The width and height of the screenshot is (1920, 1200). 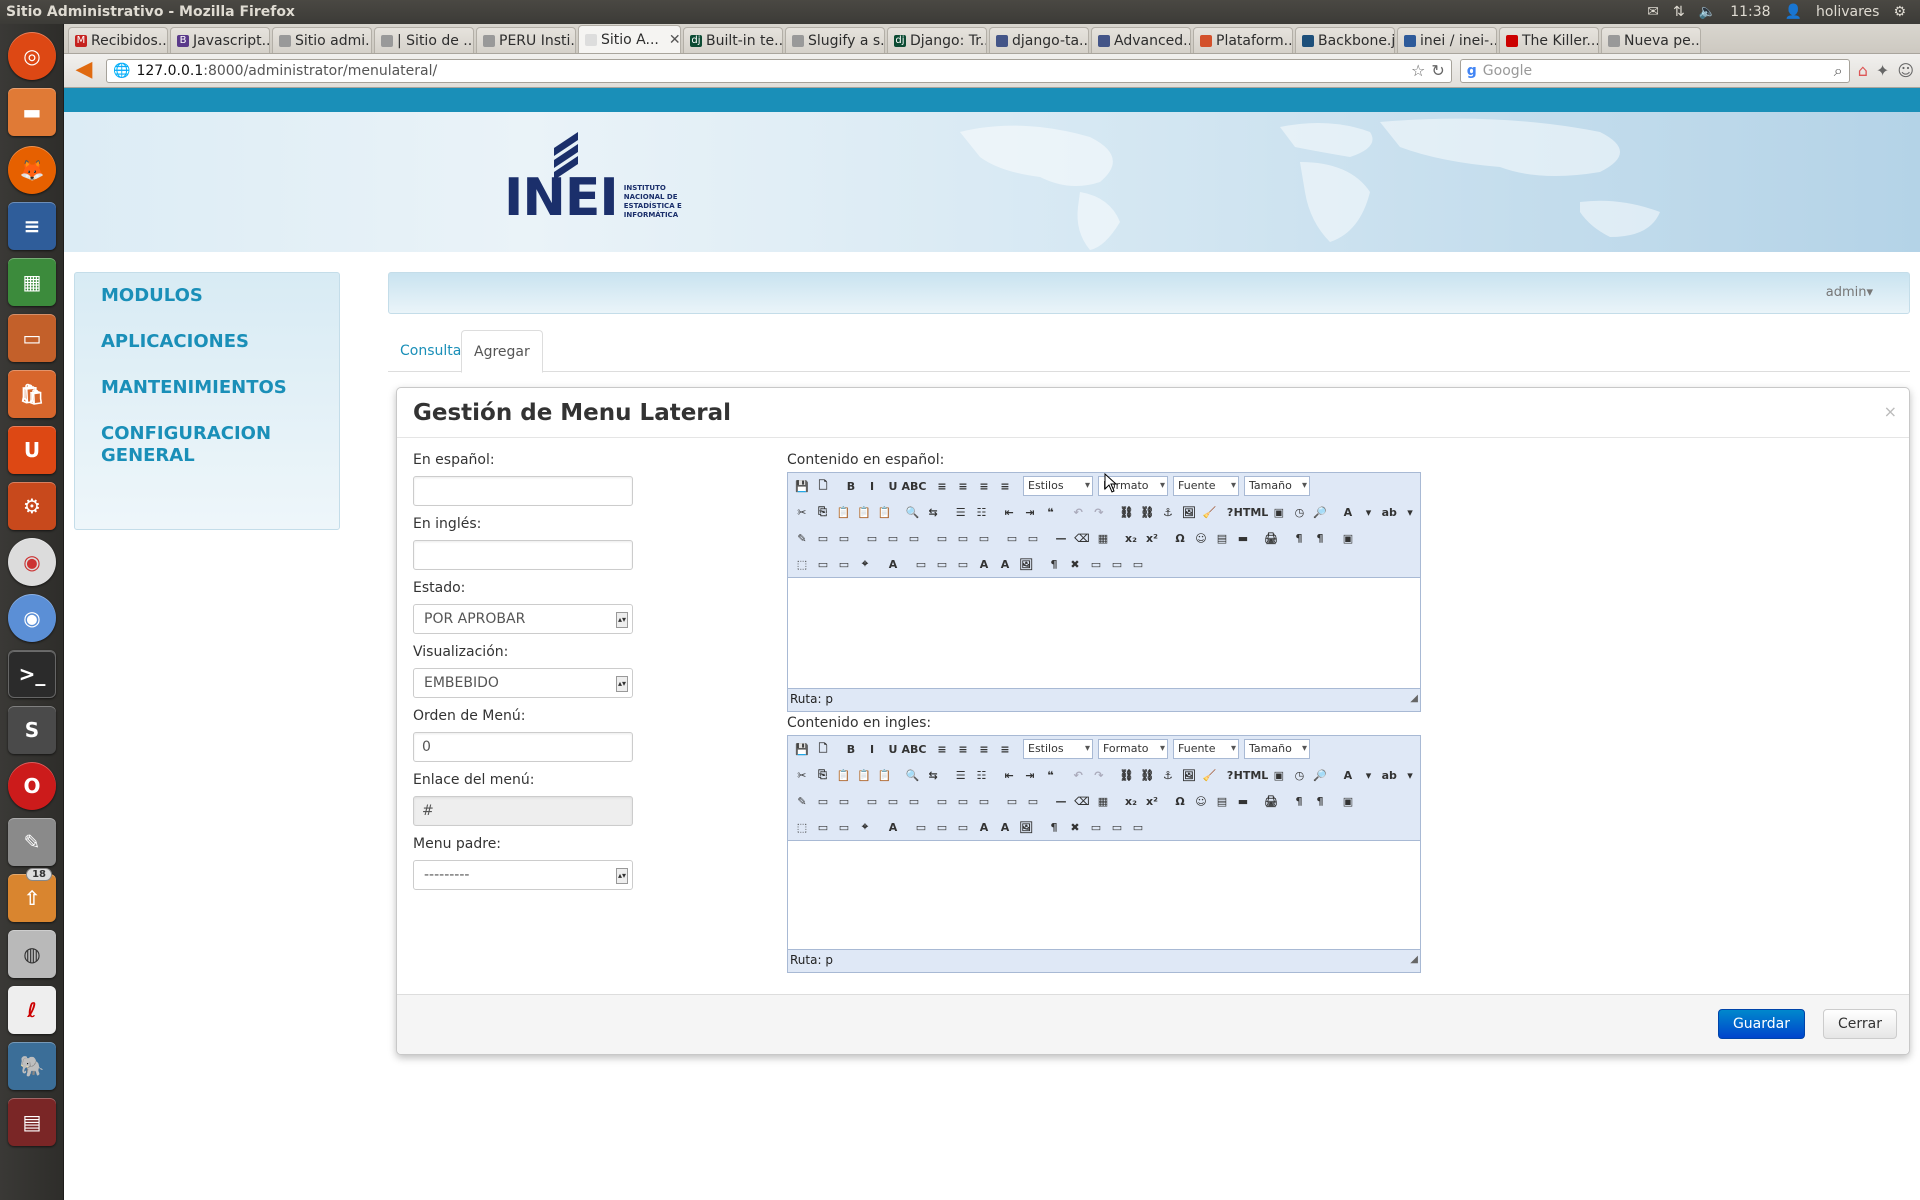 What do you see at coordinates (1133, 749) in the screenshot?
I see `editor-combo-1: Formato` at bounding box center [1133, 749].